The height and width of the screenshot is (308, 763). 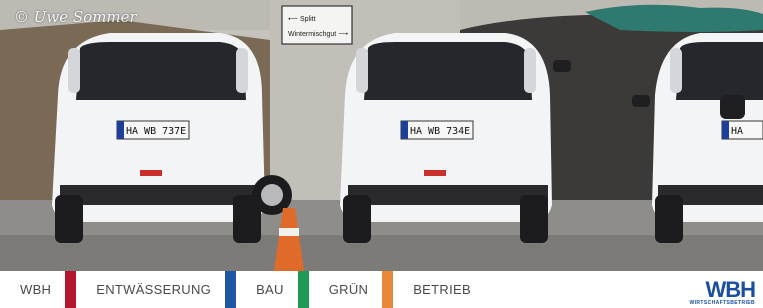 What do you see at coordinates (156, 131) in the screenshot?
I see `plate-left: HA WB 737E` at bounding box center [156, 131].